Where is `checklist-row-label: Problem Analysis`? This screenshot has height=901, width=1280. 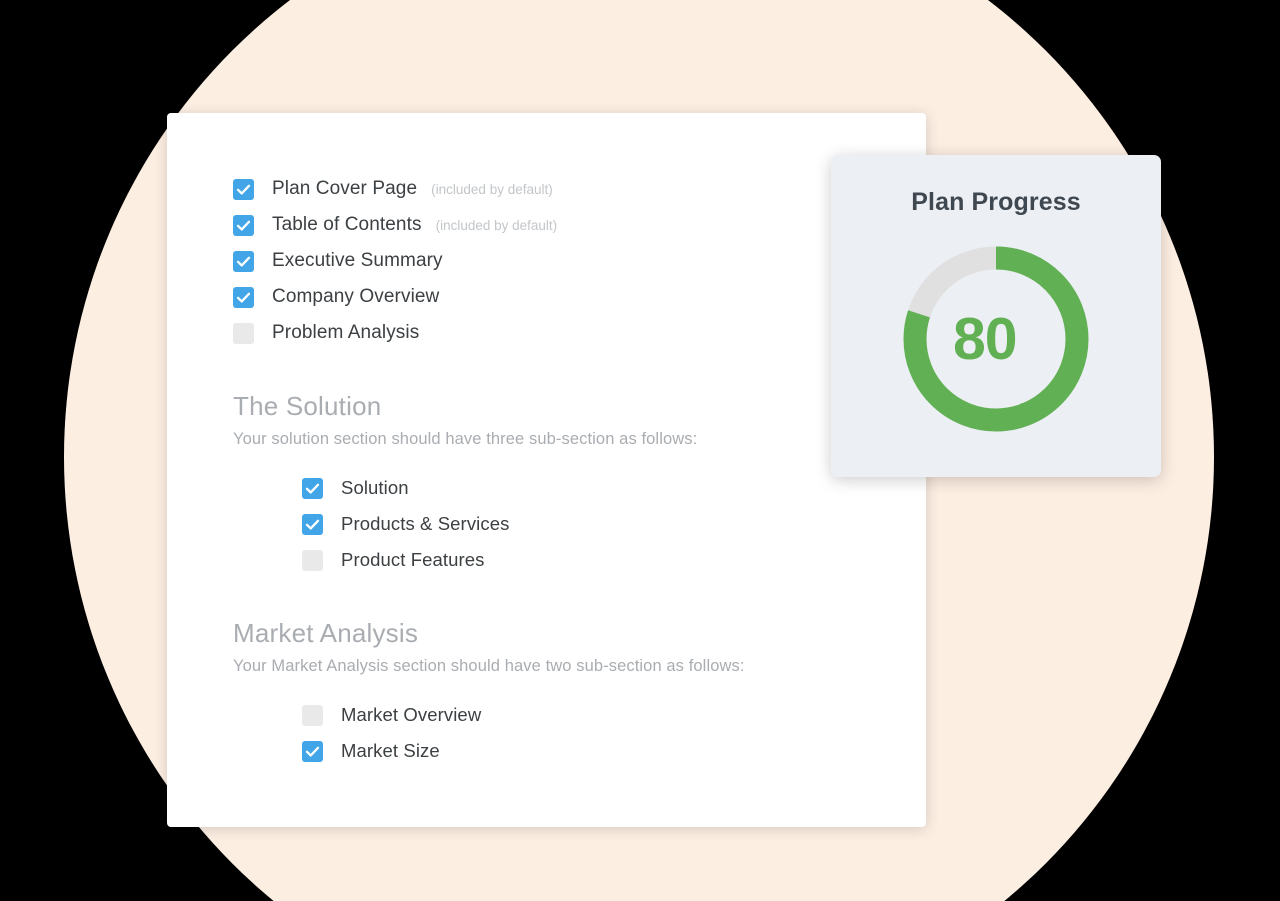 checklist-row-label: Problem Analysis is located at coordinates (346, 332).